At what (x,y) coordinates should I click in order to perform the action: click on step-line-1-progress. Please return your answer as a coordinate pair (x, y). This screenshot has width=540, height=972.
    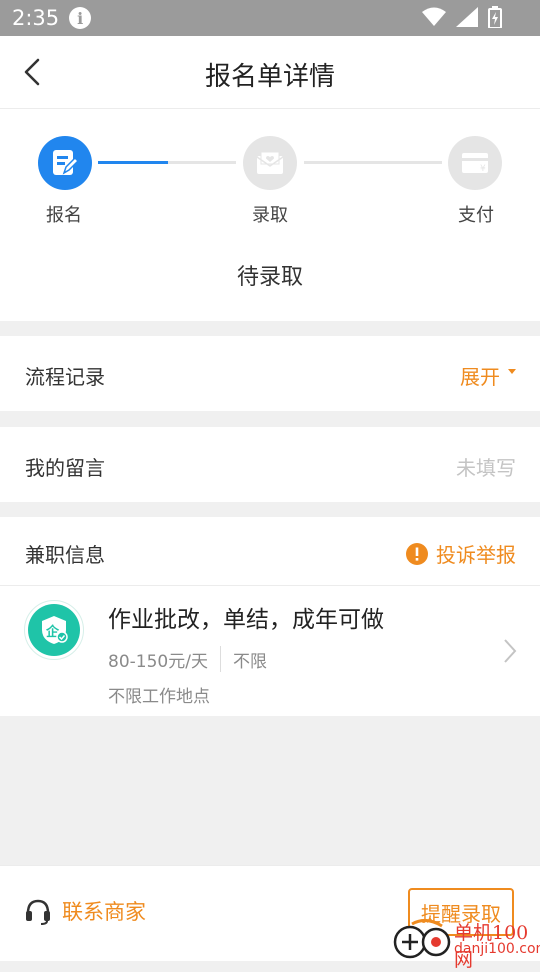
    Looking at the image, I should click on (133, 162).